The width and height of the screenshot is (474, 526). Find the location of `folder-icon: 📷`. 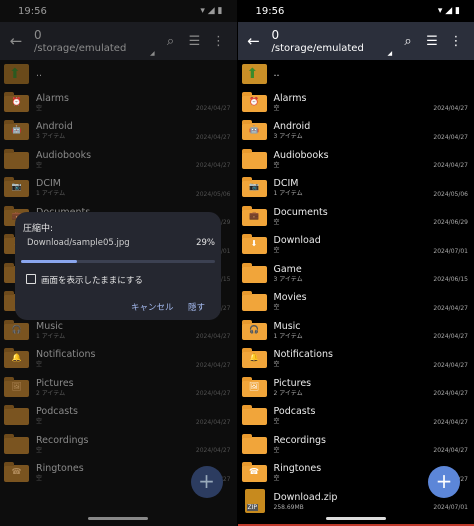

folder-icon: 📷 is located at coordinates (254, 187).